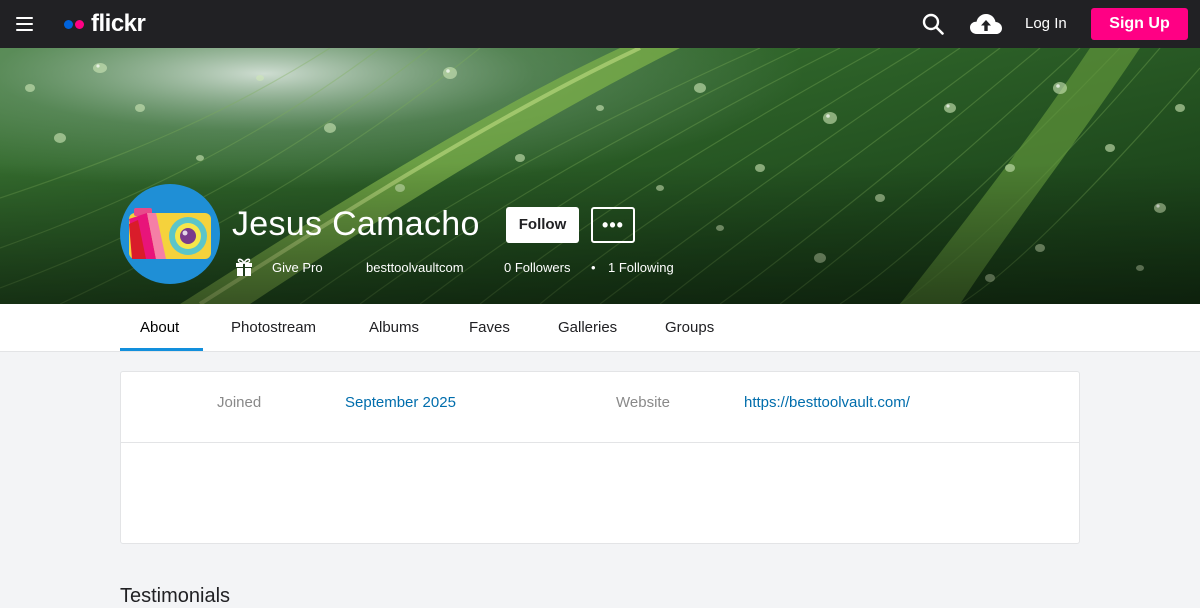  I want to click on tab-photostream: Photostream, so click(273, 328).